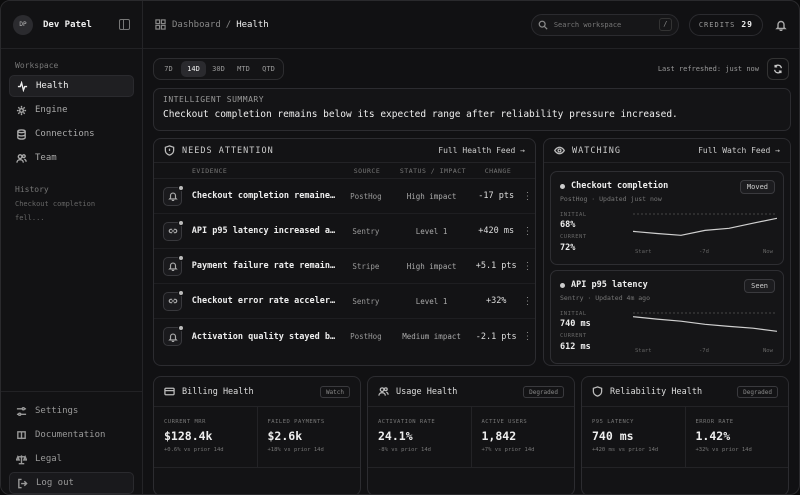 This screenshot has height=495, width=800. What do you see at coordinates (23, 24) in the screenshot?
I see `avatar: DP` at bounding box center [23, 24].